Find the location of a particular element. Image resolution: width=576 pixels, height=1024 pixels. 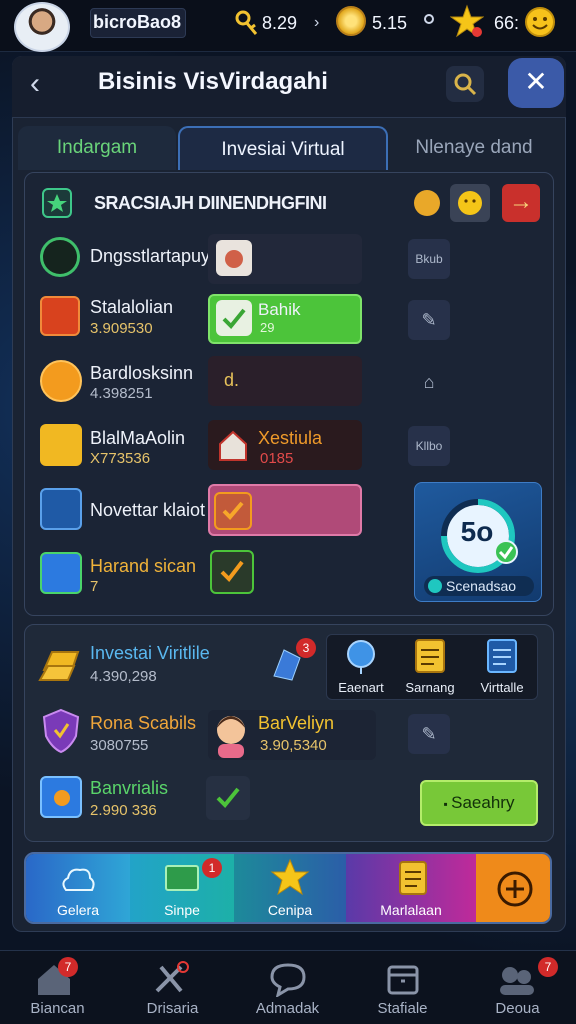

calendar-icon is located at coordinates (61, 573).